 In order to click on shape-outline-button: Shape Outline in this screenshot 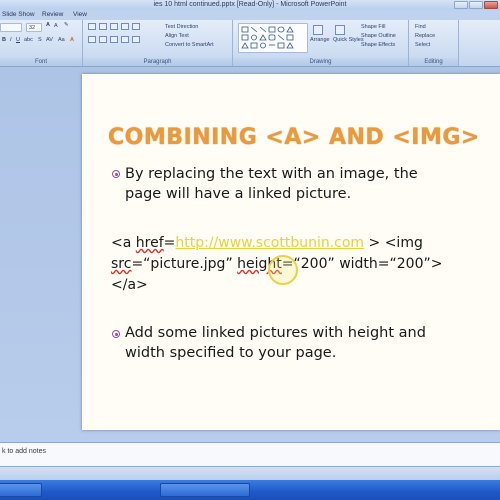, I will do `click(378, 36)`.